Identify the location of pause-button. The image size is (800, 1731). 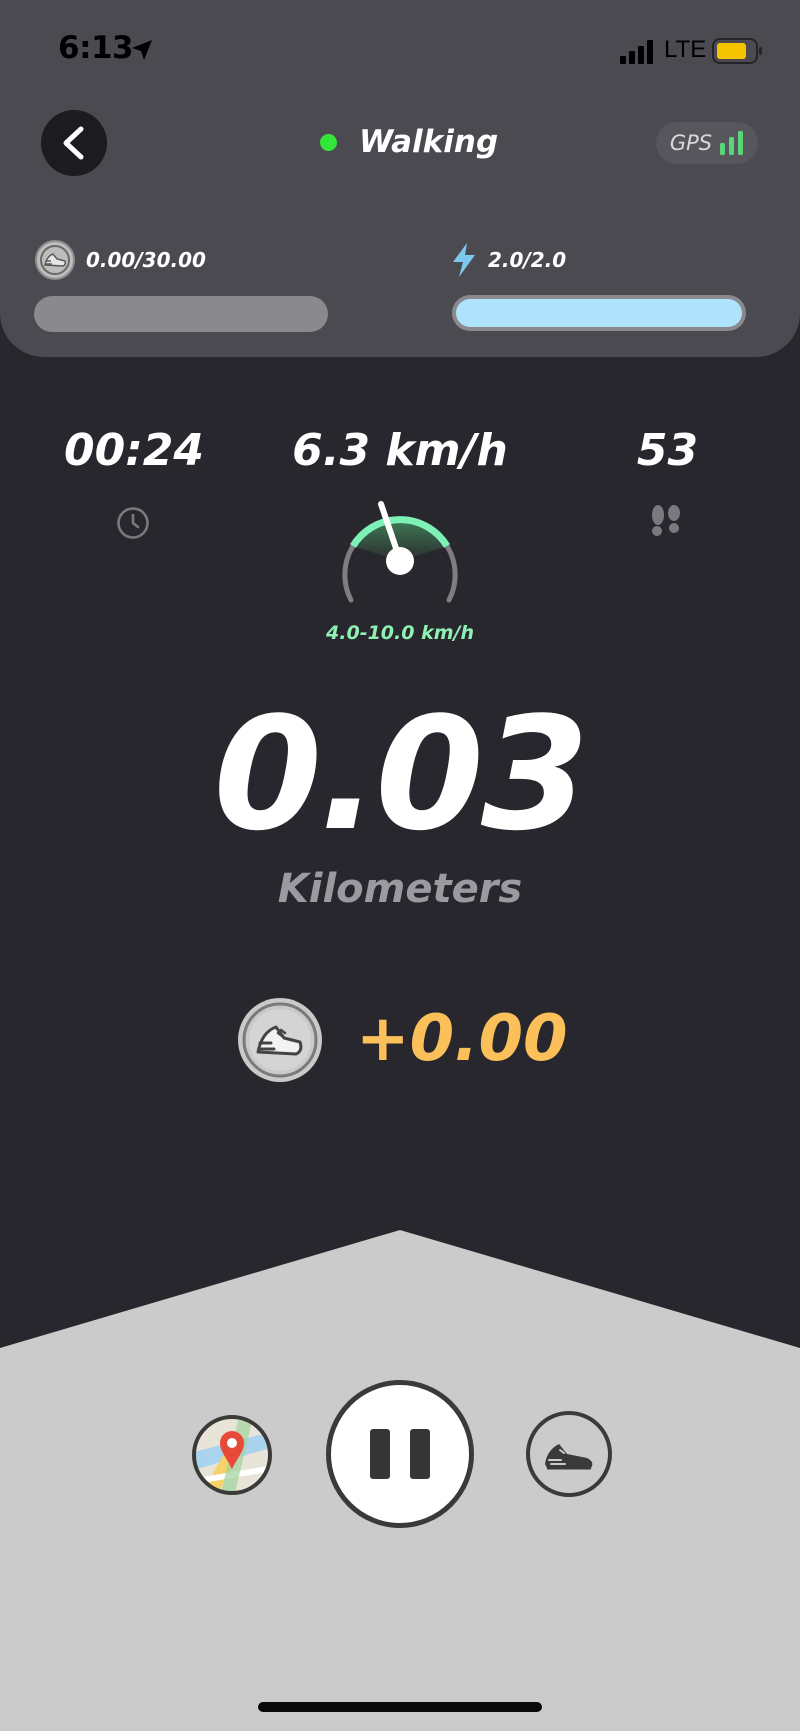
(400, 1454).